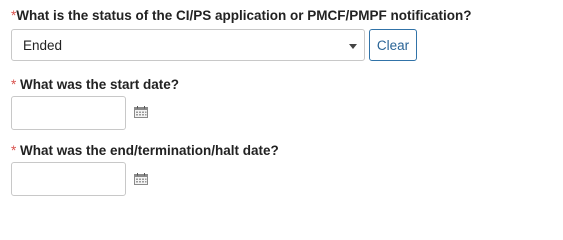 The width and height of the screenshot is (563, 240). I want to click on status-selected-value: Ended, so click(43, 45).